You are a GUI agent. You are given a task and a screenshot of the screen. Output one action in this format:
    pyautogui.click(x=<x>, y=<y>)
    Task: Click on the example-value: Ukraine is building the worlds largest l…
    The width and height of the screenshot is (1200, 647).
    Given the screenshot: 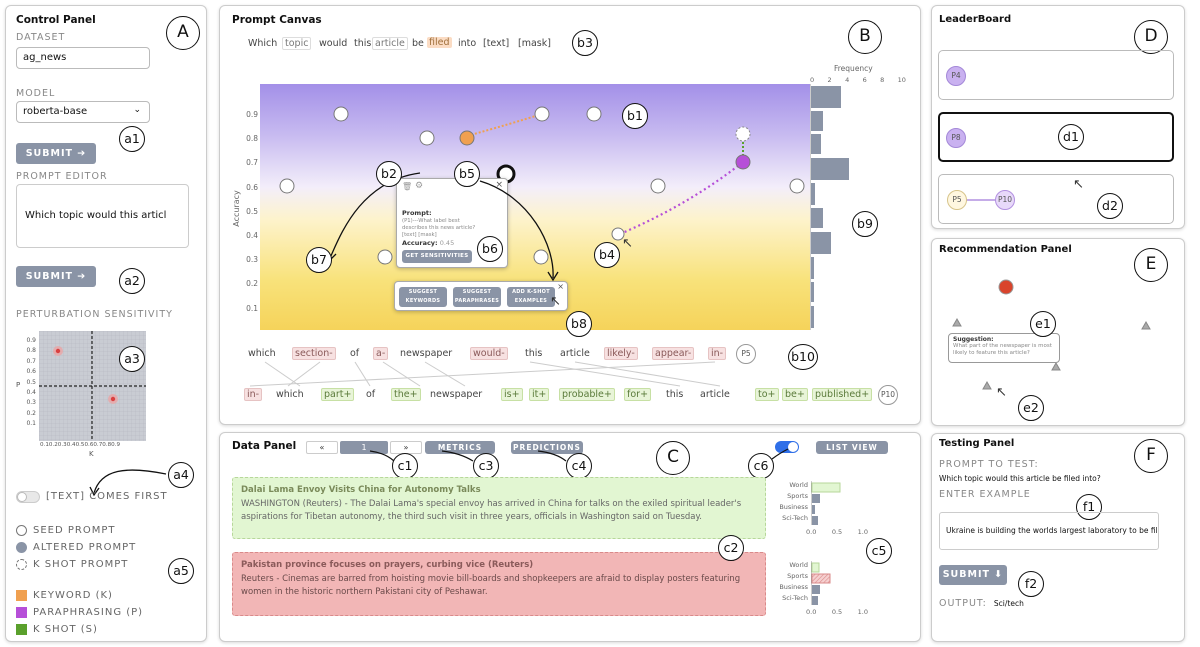 What is the action you would take?
    pyautogui.click(x=1052, y=530)
    